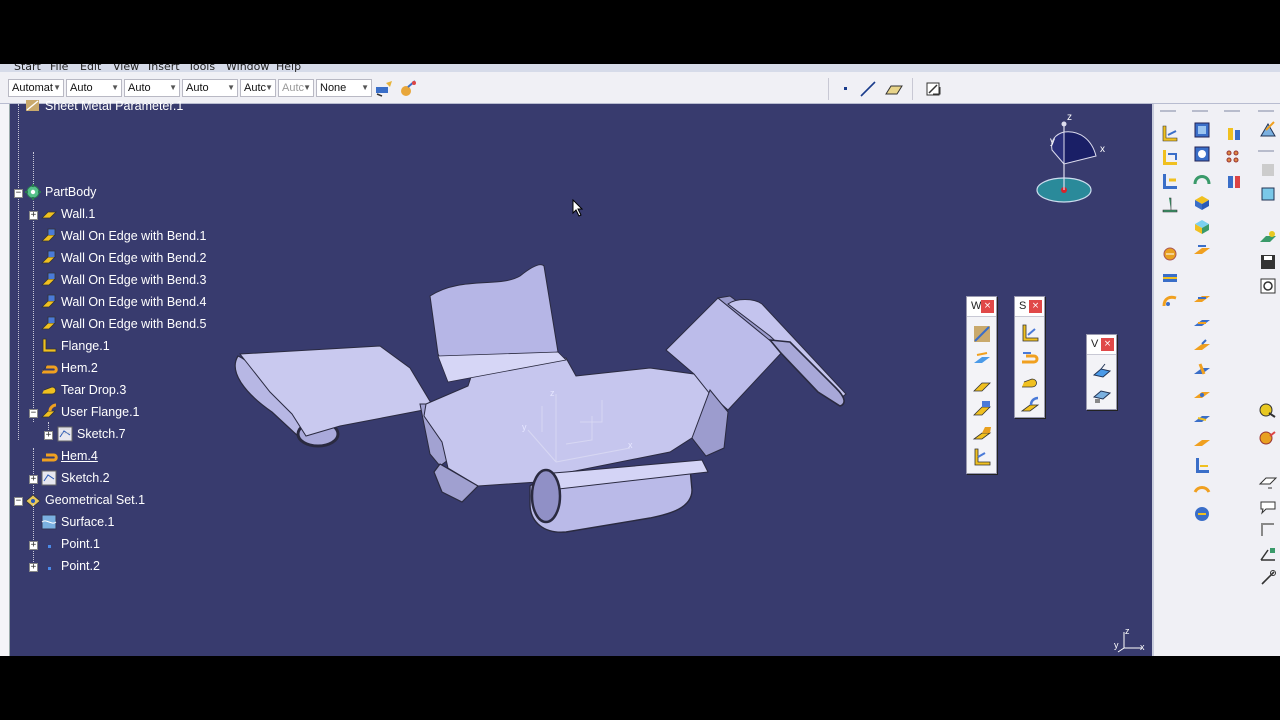 The height and width of the screenshot is (720, 1280). Describe the element at coordinates (384, 89) in the screenshot. I see `painter-brush-icon` at that location.